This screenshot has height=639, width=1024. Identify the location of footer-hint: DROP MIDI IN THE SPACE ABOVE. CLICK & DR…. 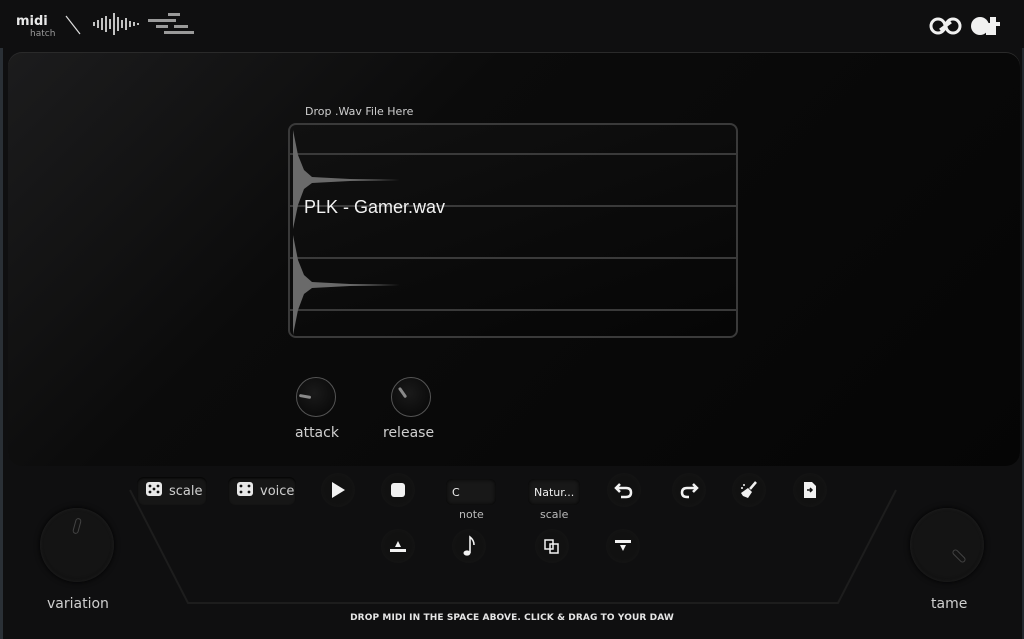
(512, 618).